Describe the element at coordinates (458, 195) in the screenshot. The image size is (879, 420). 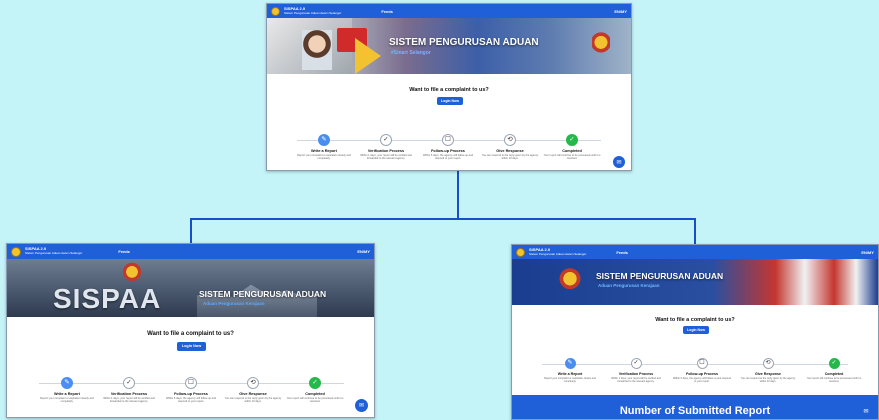
I see `connector-vertical-top` at that location.